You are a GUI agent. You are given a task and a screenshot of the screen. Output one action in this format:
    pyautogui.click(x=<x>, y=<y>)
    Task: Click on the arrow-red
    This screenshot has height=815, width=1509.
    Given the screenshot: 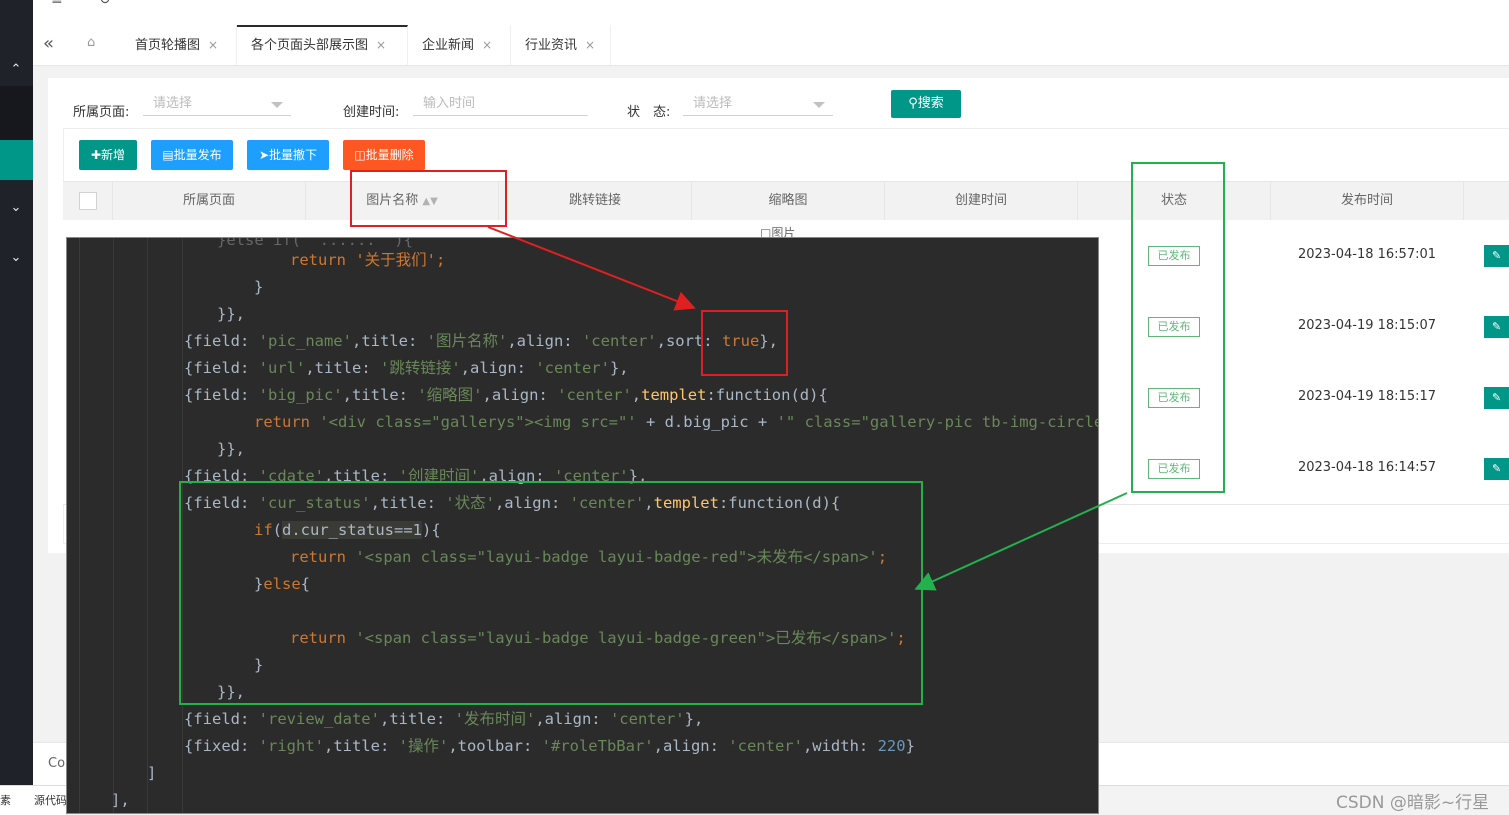 What is the action you would take?
    pyautogui.click(x=591, y=268)
    